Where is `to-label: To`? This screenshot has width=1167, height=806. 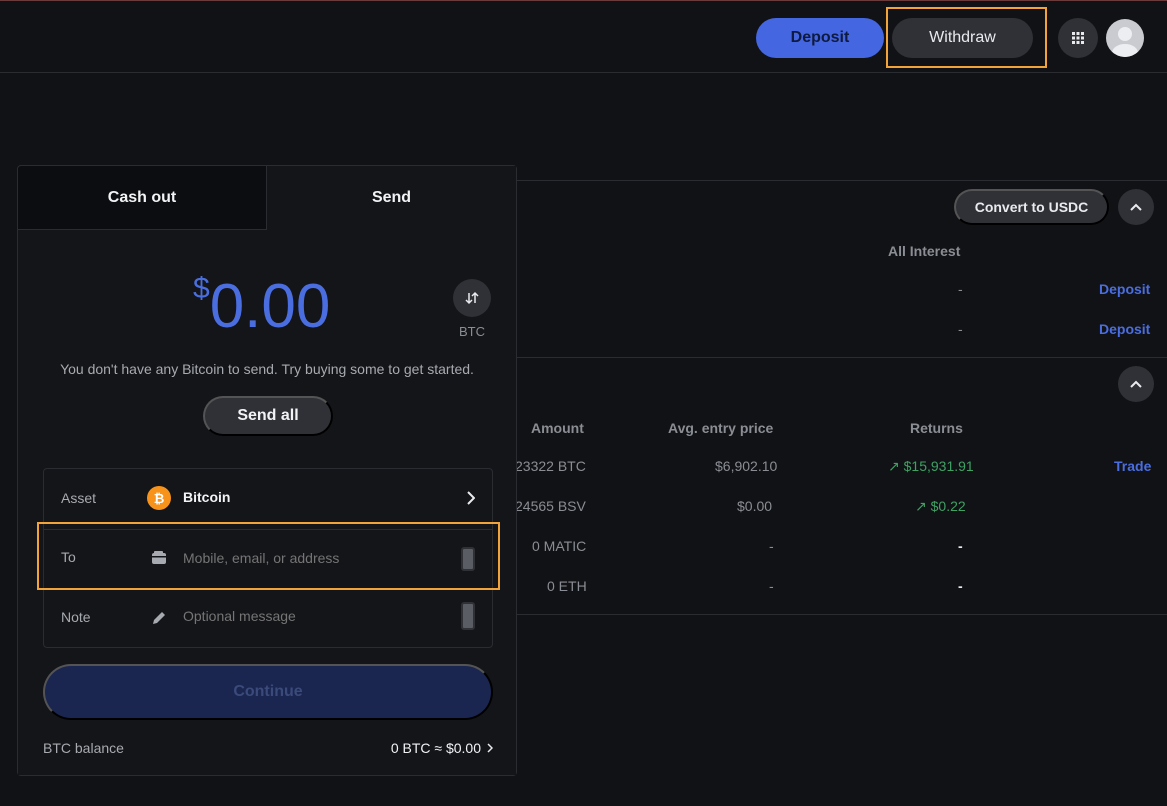
to-label: To is located at coordinates (68, 557).